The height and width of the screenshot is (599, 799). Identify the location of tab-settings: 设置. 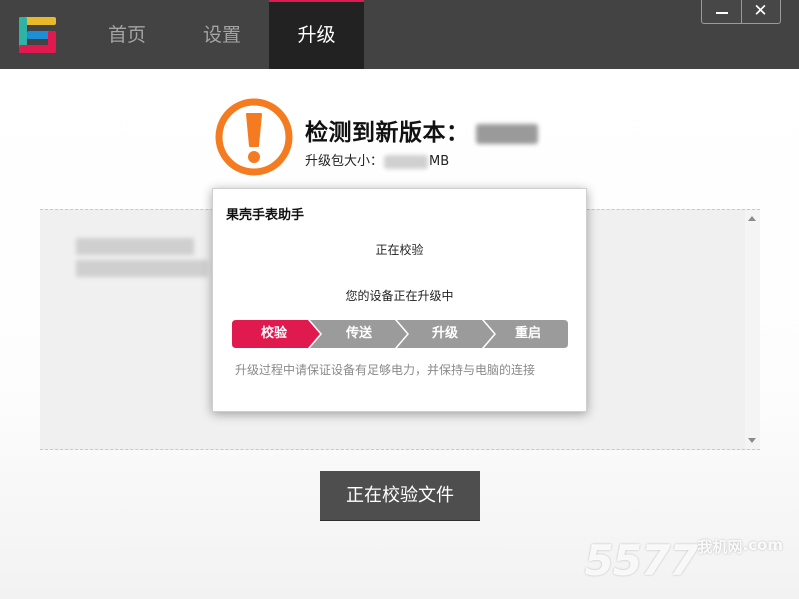
(222, 34).